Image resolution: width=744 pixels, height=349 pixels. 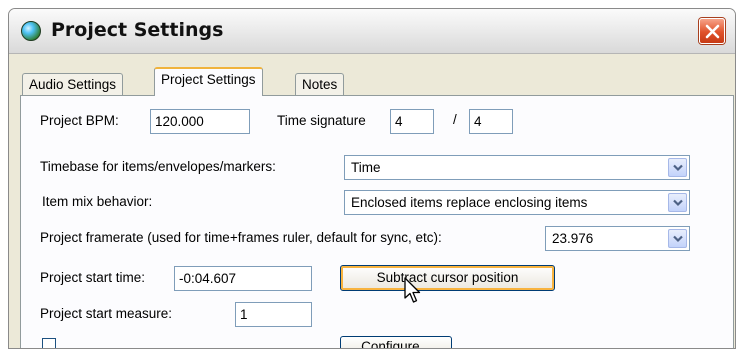 What do you see at coordinates (97, 201) in the screenshot?
I see `item-mix-label: Item mix behavior:` at bounding box center [97, 201].